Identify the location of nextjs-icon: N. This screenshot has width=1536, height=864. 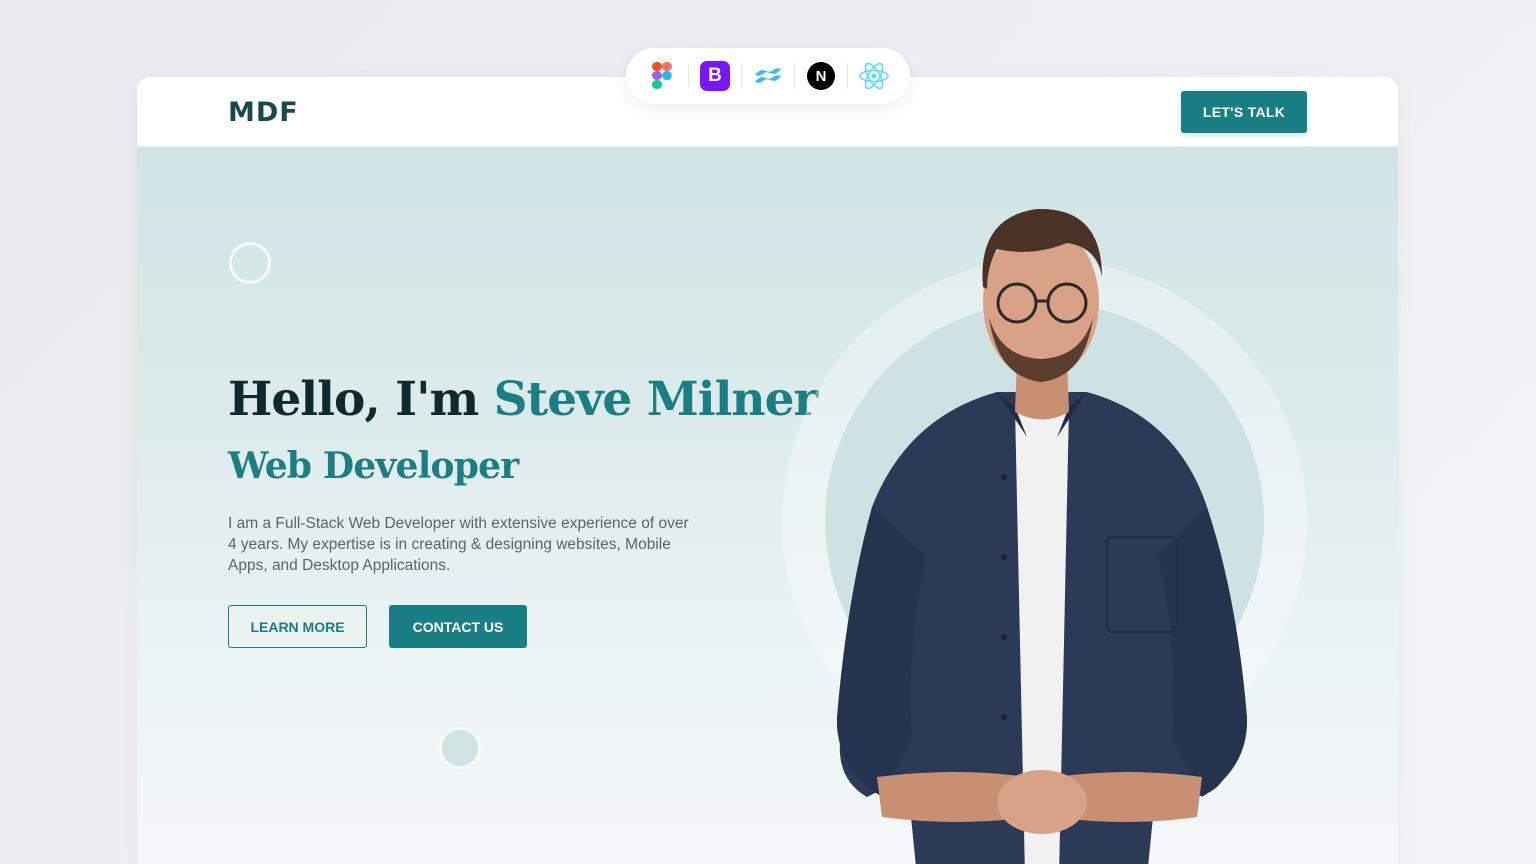
(821, 76).